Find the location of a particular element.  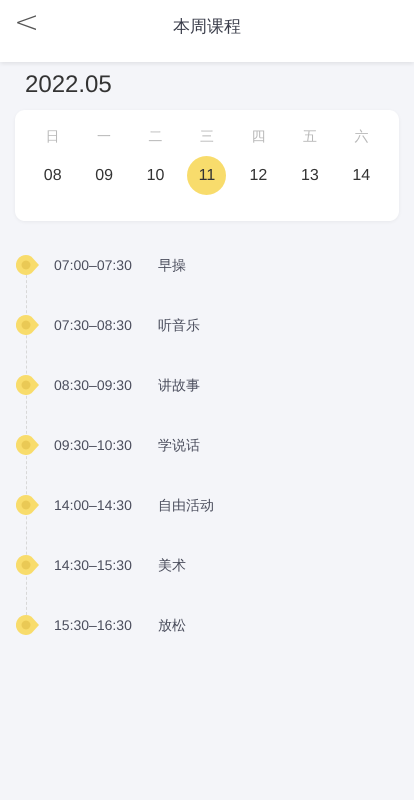

time-range: 15:30–16:30 is located at coordinates (93, 625).